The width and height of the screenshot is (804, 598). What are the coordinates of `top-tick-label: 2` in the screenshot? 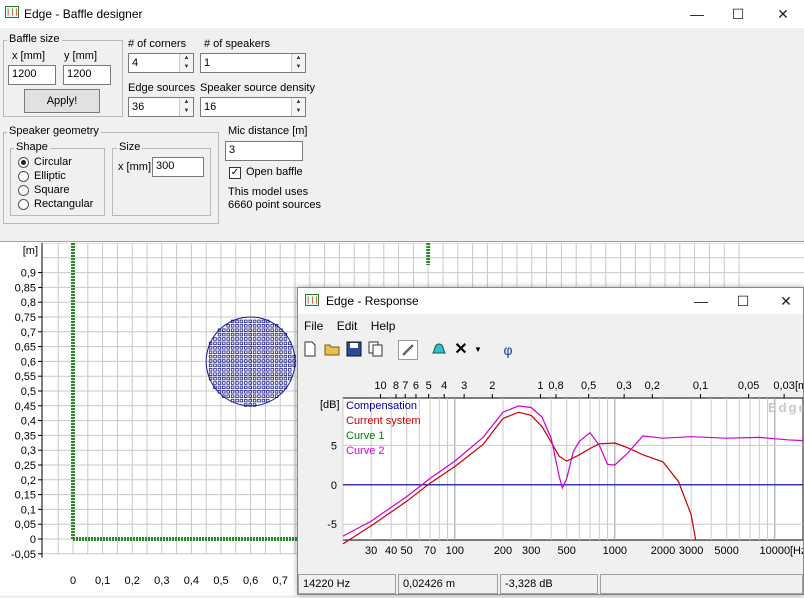 It's located at (492, 386).